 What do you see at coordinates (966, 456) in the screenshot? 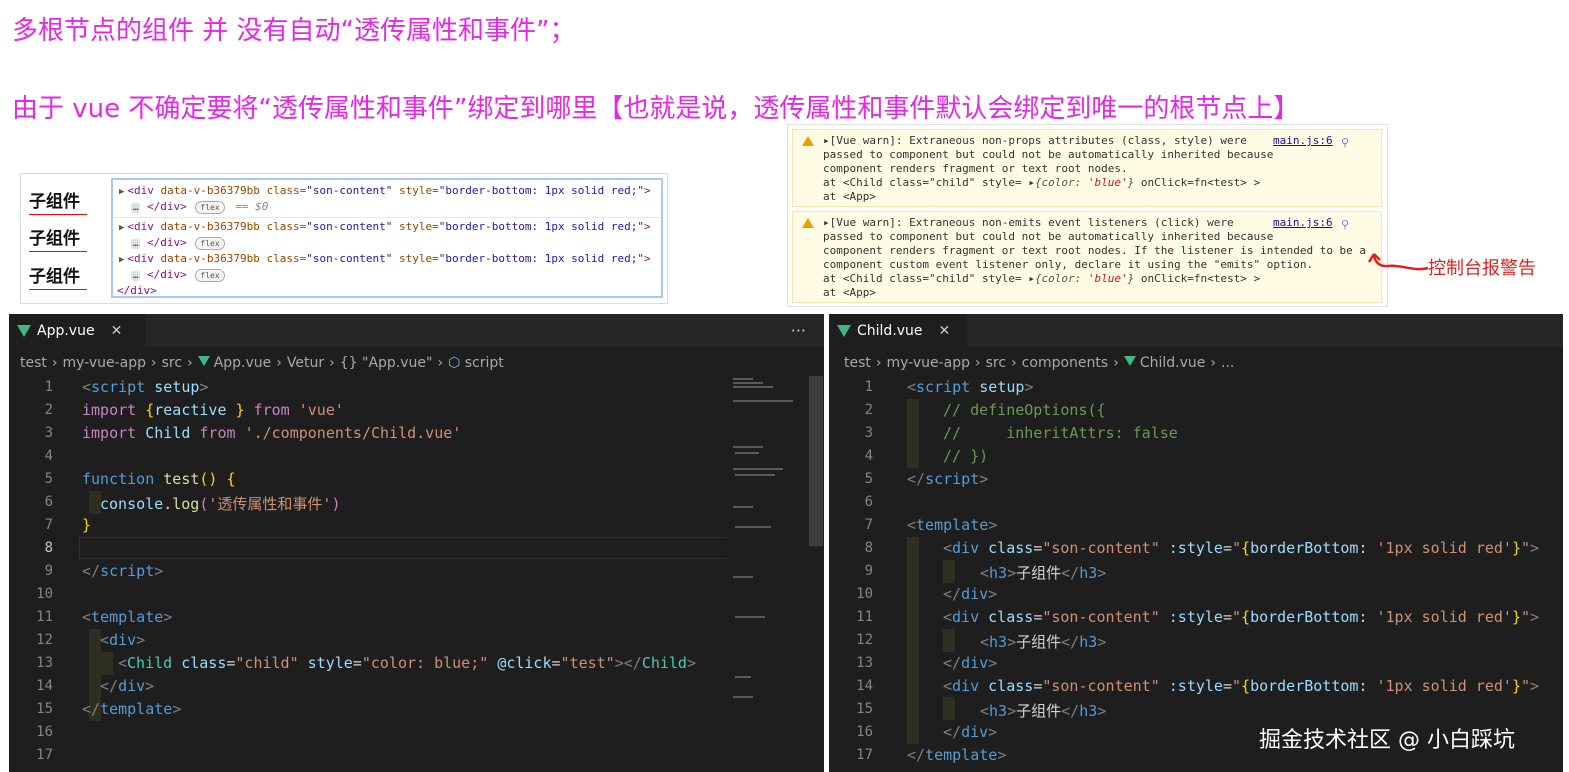
I see `code-line-4: // })` at bounding box center [966, 456].